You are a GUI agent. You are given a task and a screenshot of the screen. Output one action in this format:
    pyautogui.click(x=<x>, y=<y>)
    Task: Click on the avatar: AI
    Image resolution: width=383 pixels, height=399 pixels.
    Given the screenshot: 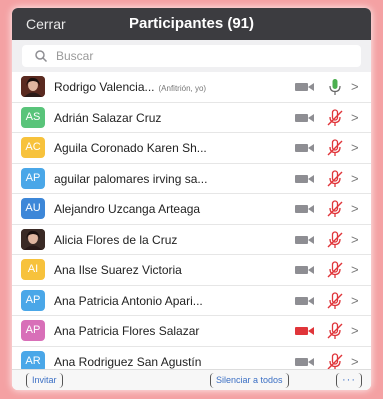 What is the action you would take?
    pyautogui.click(x=33, y=269)
    